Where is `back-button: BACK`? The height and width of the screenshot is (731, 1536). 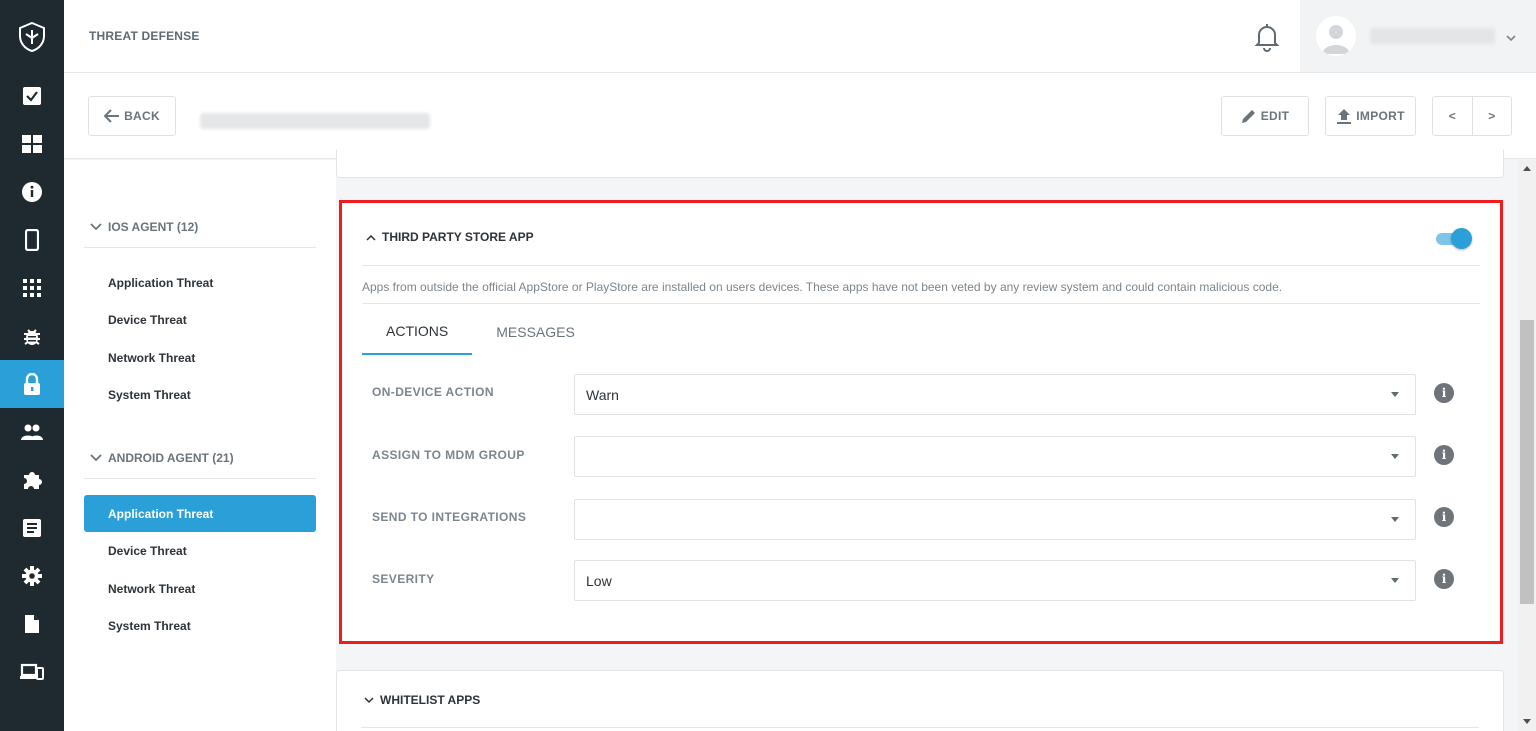 back-button: BACK is located at coordinates (132, 116).